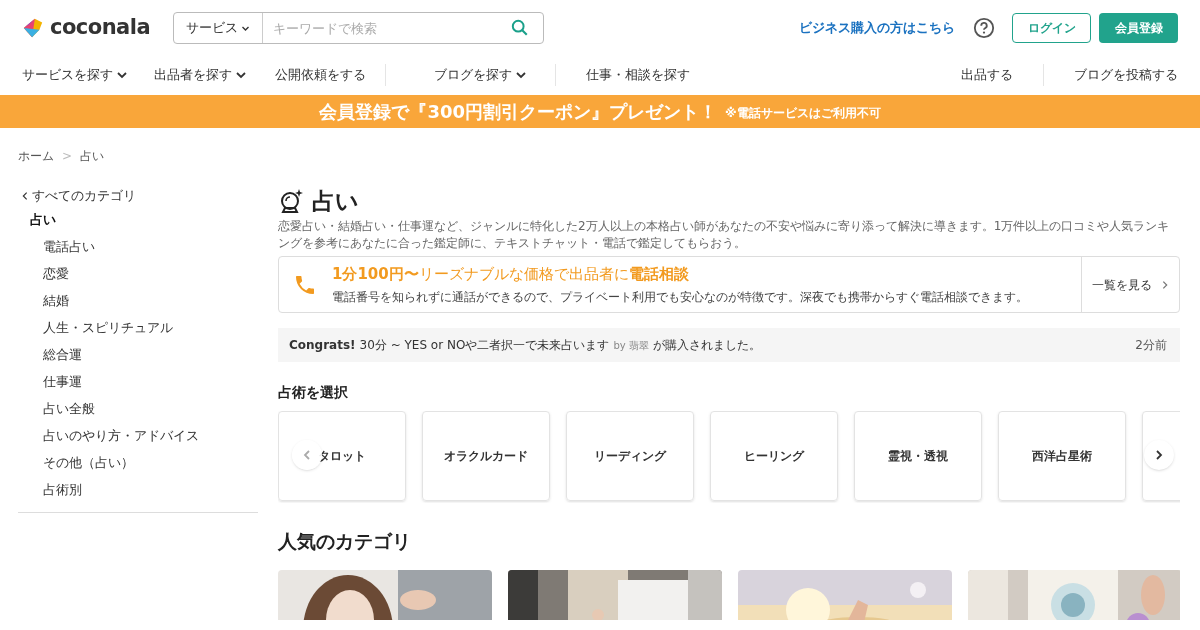 The image size is (1200, 630). I want to click on sidebar-item: 占いのやり方・アドバイス, so click(138, 435).